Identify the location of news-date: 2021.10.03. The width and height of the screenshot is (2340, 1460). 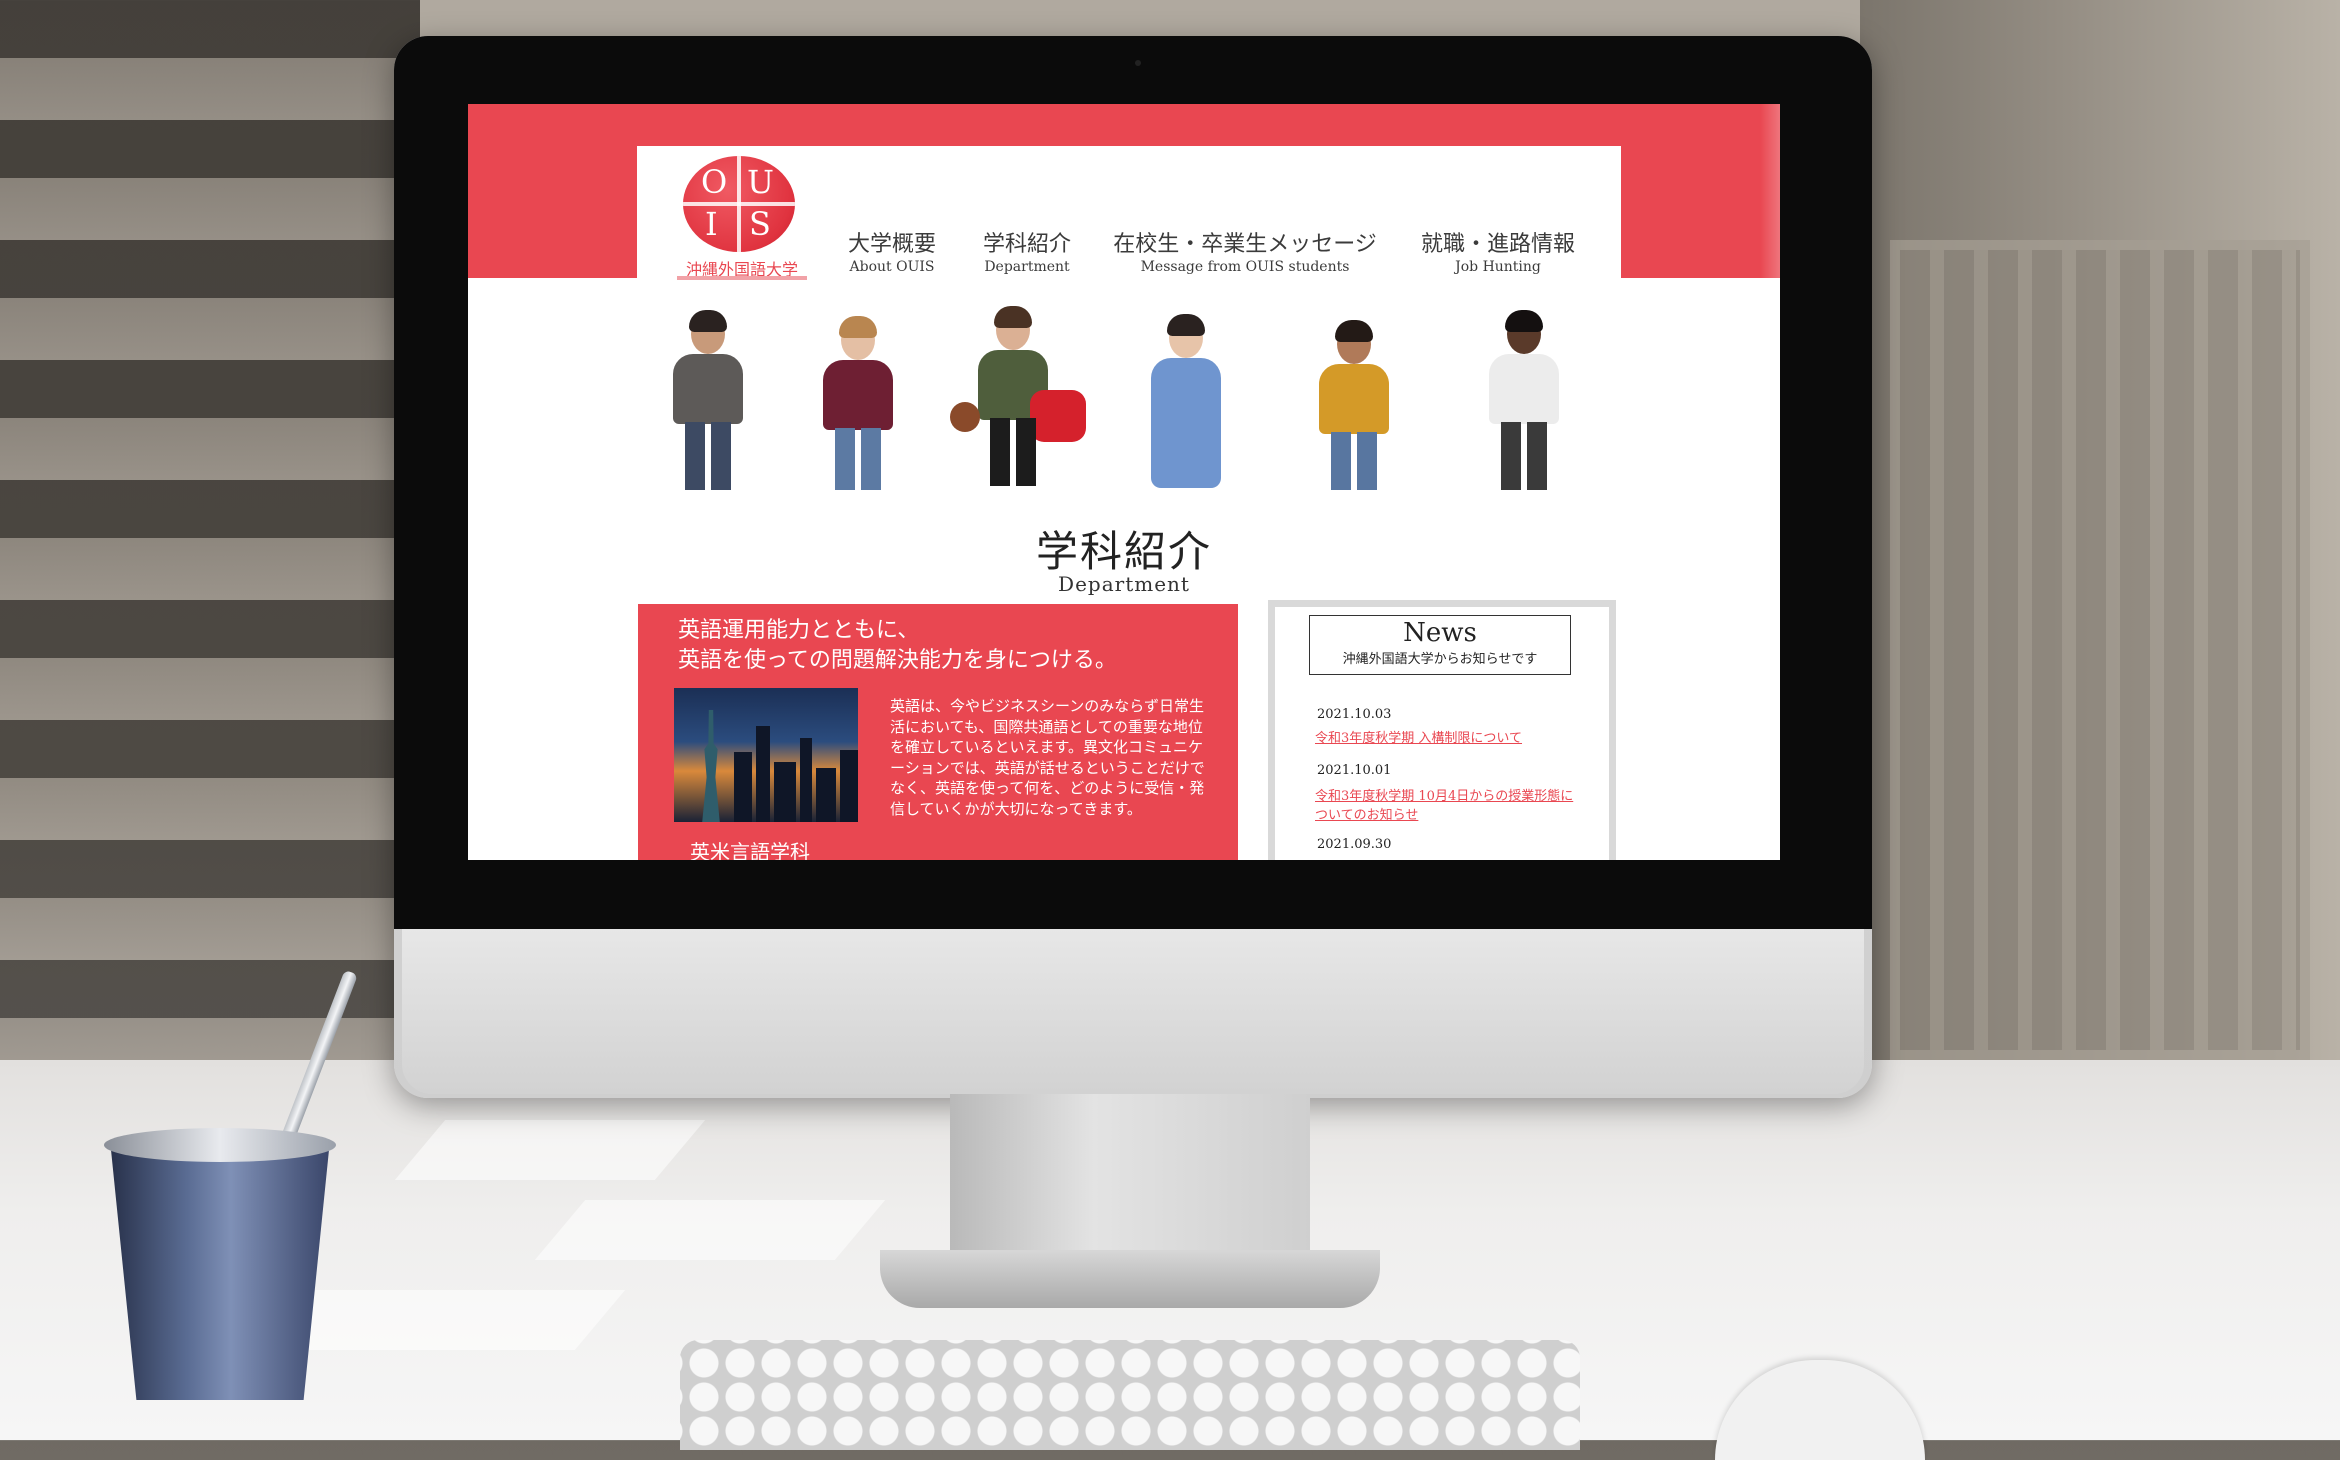
(1354, 714).